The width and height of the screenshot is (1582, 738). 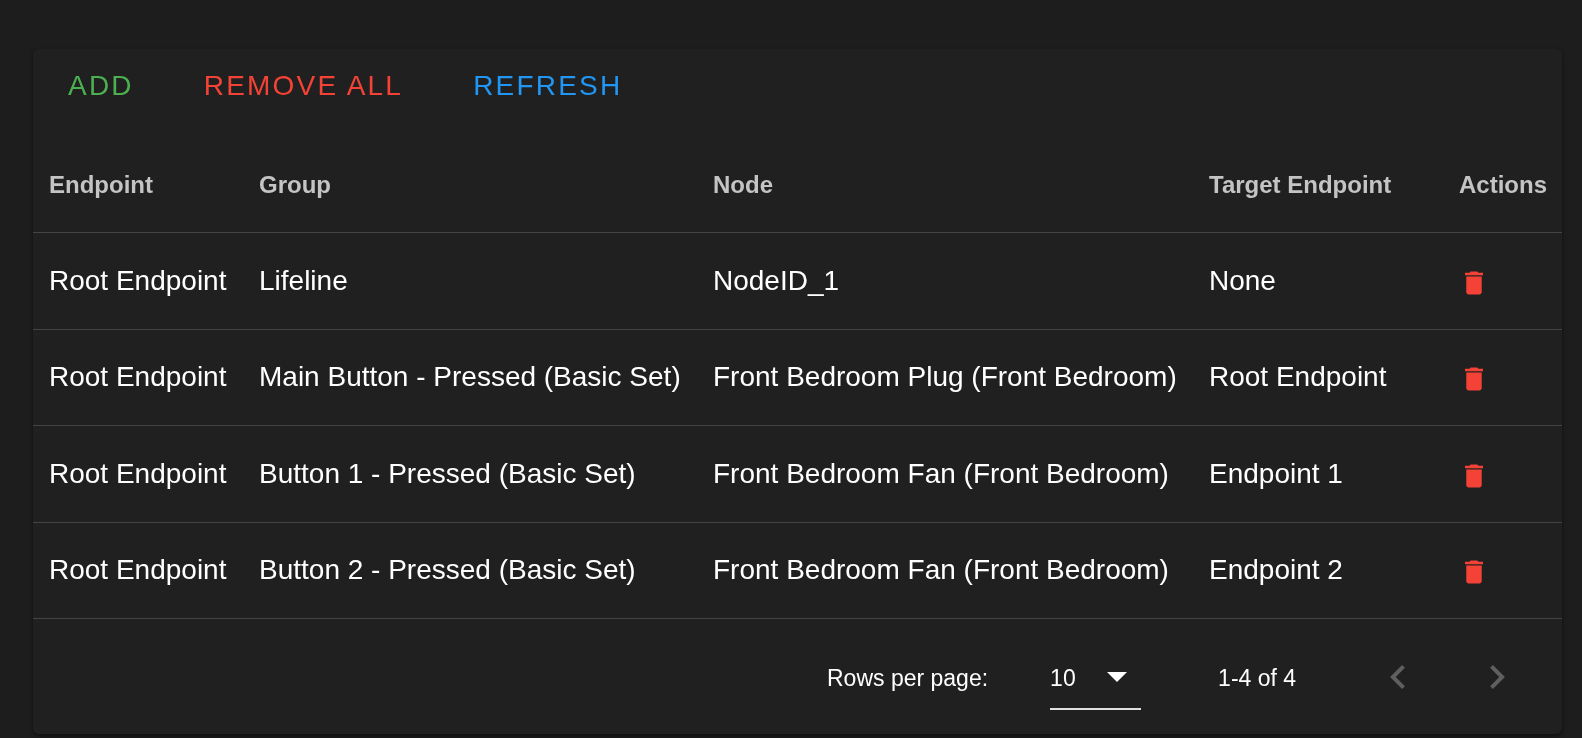 What do you see at coordinates (447, 570) in the screenshot?
I see `table-cell: Button 2 - Pressed (Basic Set)` at bounding box center [447, 570].